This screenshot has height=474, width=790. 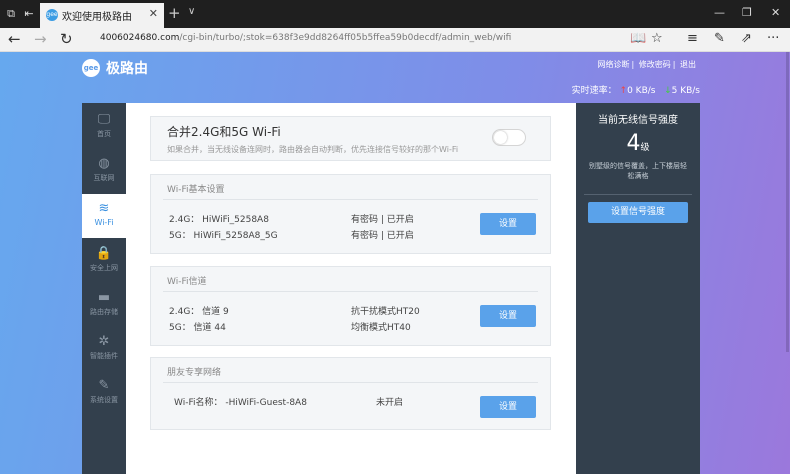 I want to click on sidebar-item-label: 路由存储, so click(x=104, y=312).